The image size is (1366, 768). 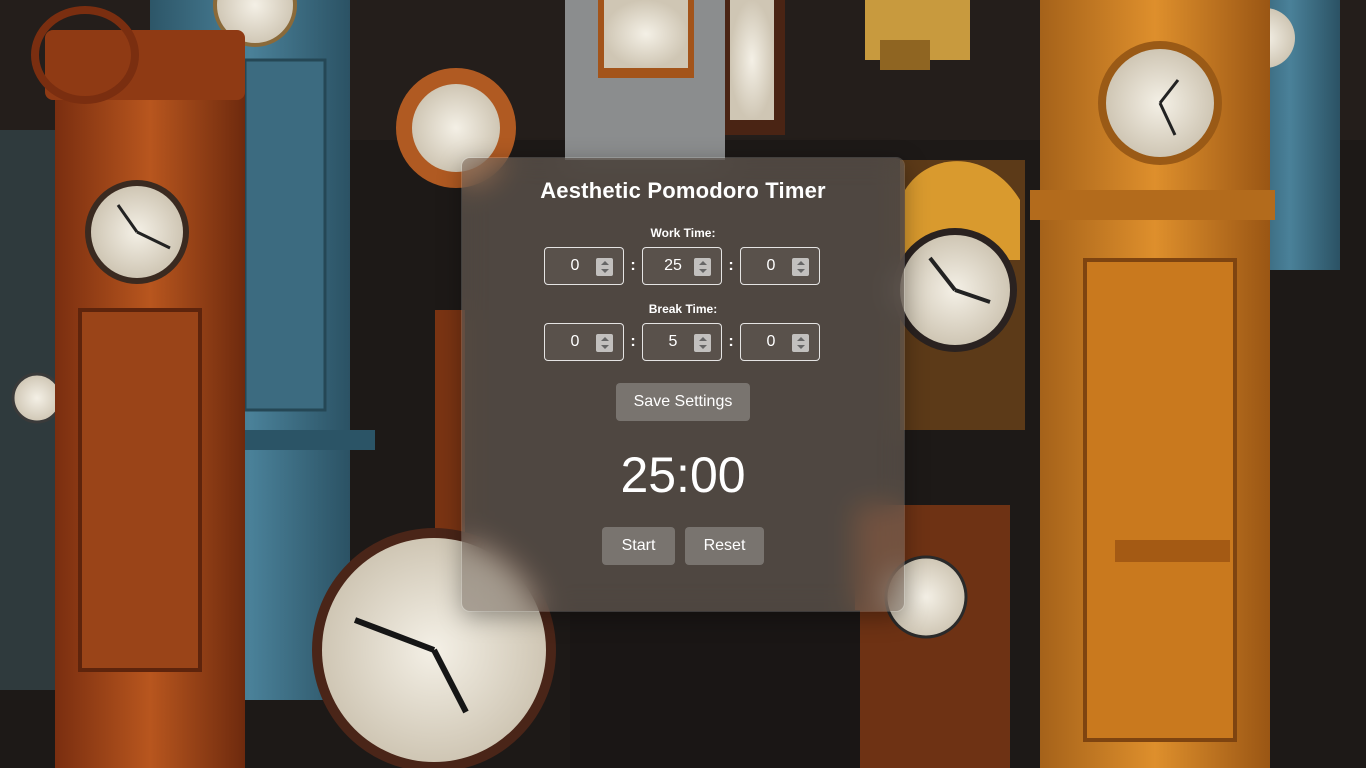 I want to click on break-seconds-input: 0, so click(x=780, y=342).